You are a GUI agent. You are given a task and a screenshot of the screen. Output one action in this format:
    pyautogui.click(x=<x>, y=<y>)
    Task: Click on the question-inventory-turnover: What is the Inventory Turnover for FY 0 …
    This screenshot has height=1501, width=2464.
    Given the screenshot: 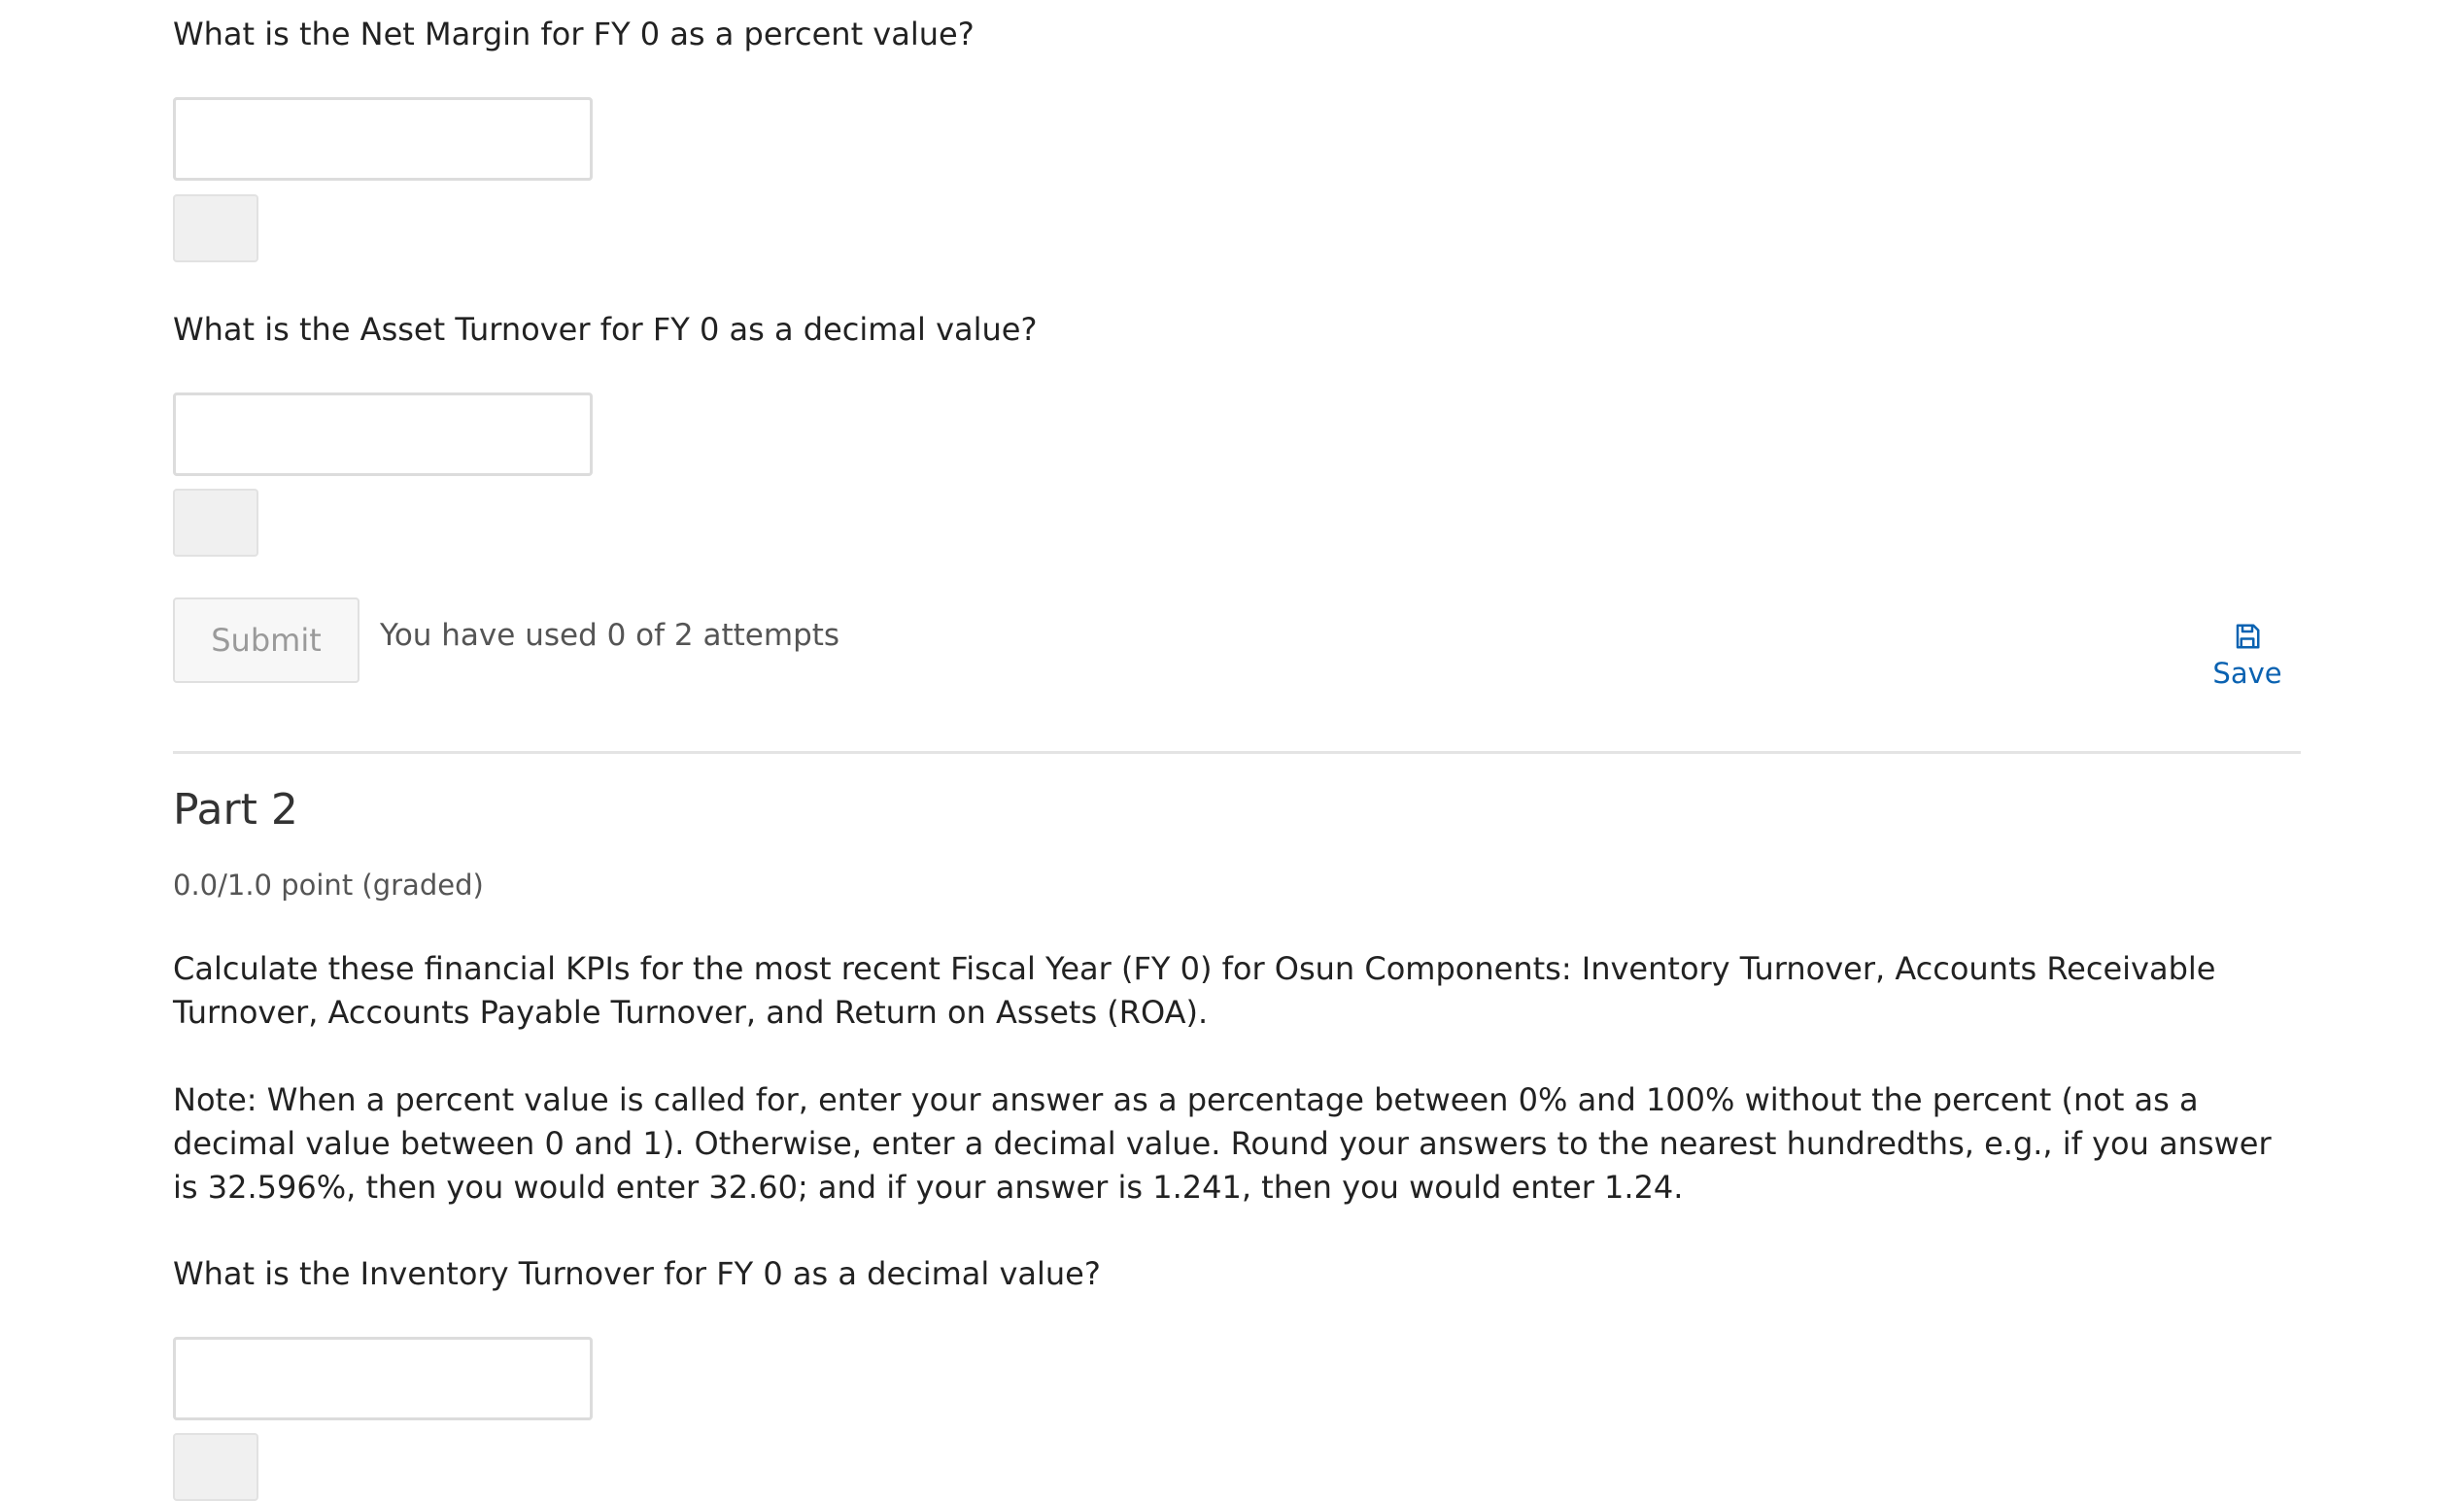 What is the action you would take?
    pyautogui.click(x=637, y=1273)
    